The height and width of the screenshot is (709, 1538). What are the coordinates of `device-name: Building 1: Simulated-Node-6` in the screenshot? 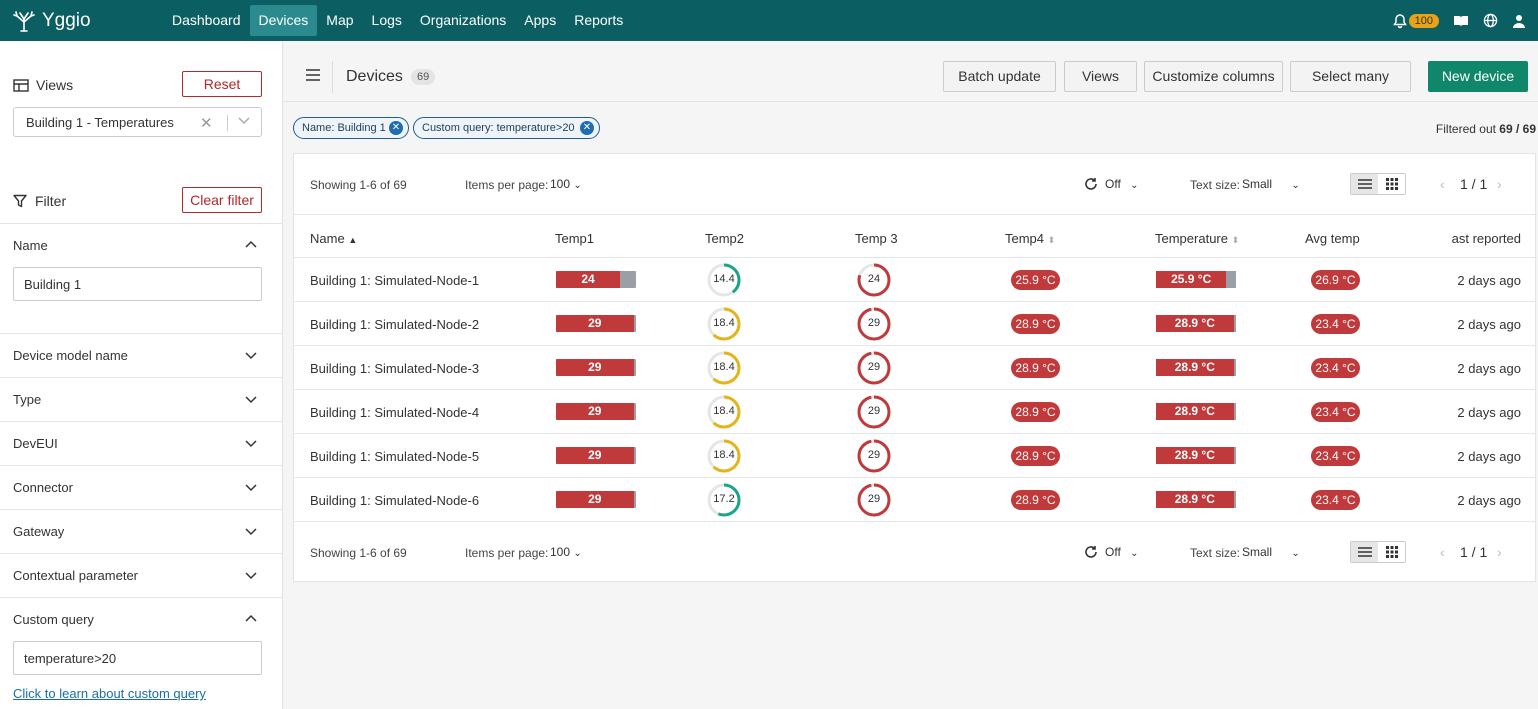 It's located at (394, 500).